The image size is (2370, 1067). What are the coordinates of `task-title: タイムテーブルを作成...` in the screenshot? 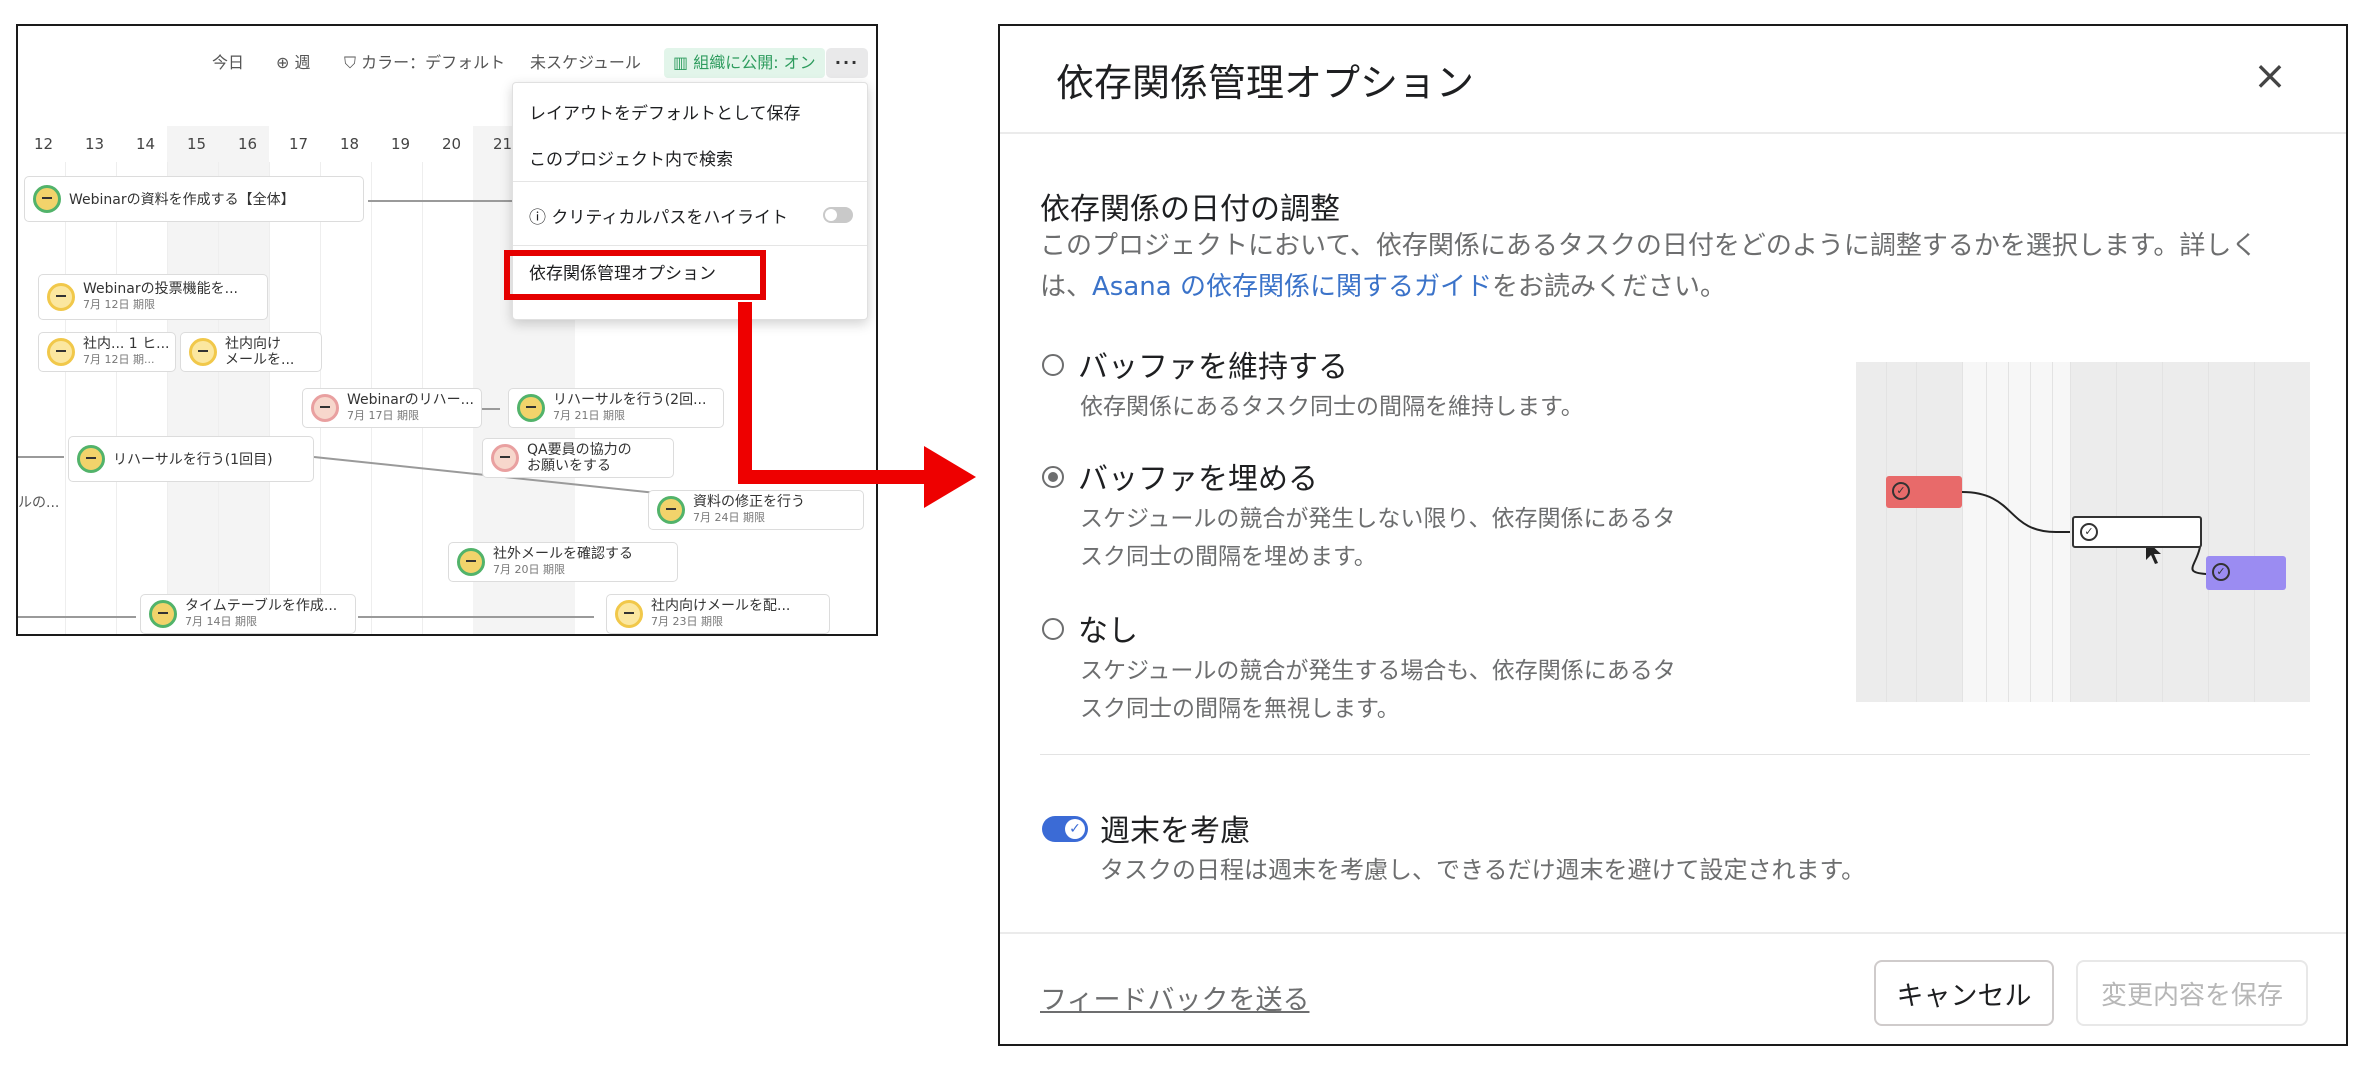 It's located at (261, 606).